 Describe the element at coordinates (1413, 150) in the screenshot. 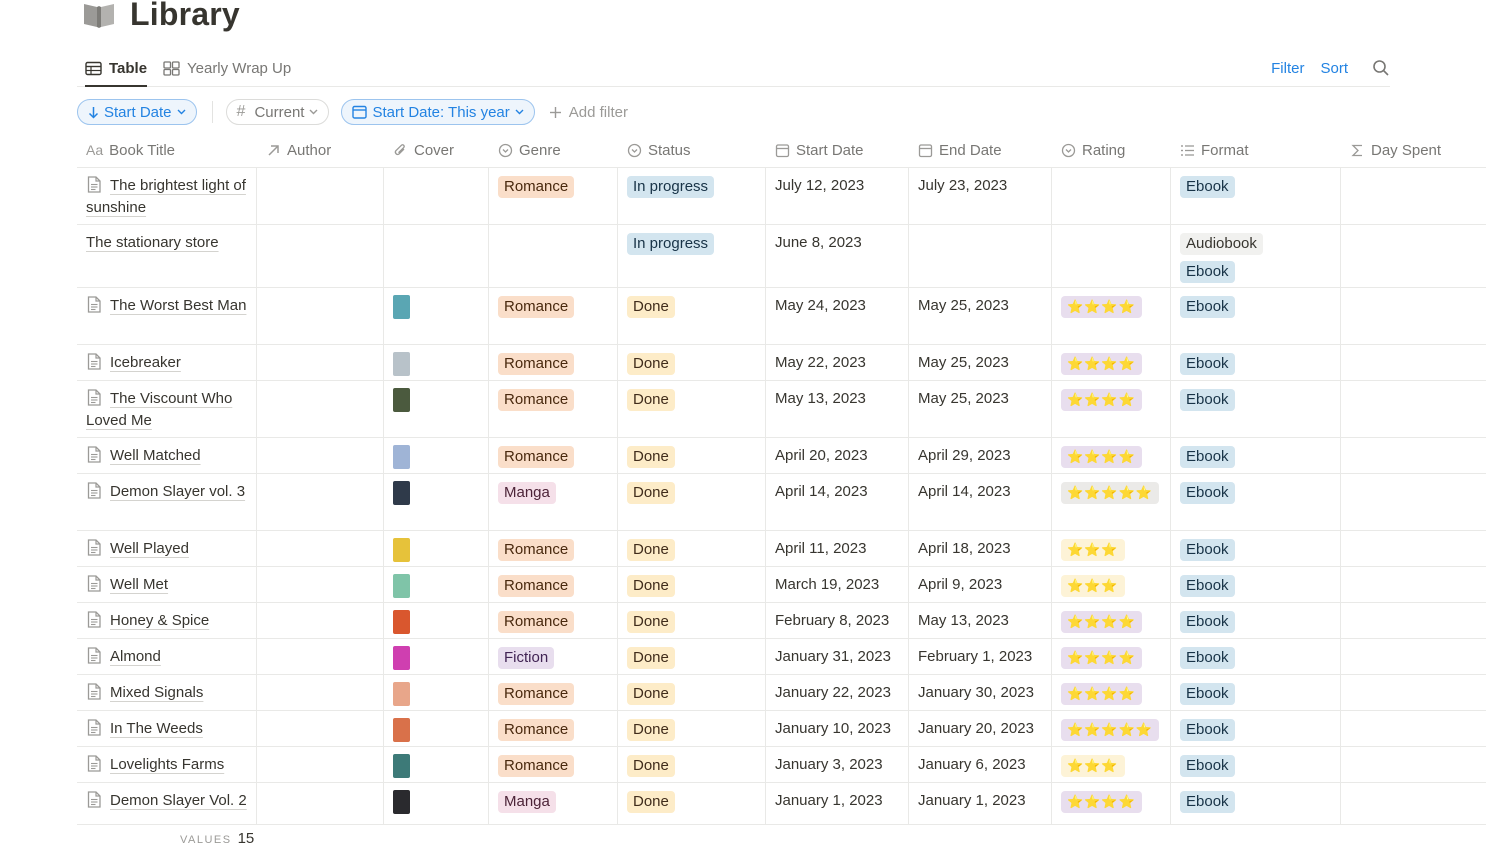

I see `column-header-days: Day Spent` at that location.